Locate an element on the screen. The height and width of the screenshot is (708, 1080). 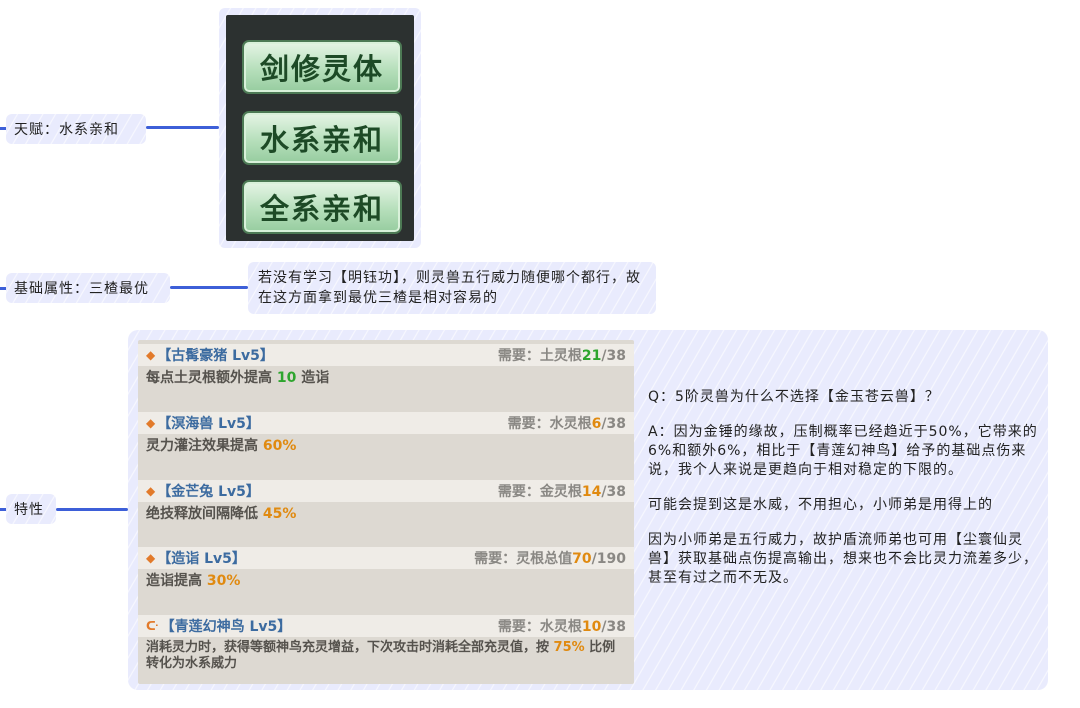
talent-tag: 水系亲和 is located at coordinates (322, 138).